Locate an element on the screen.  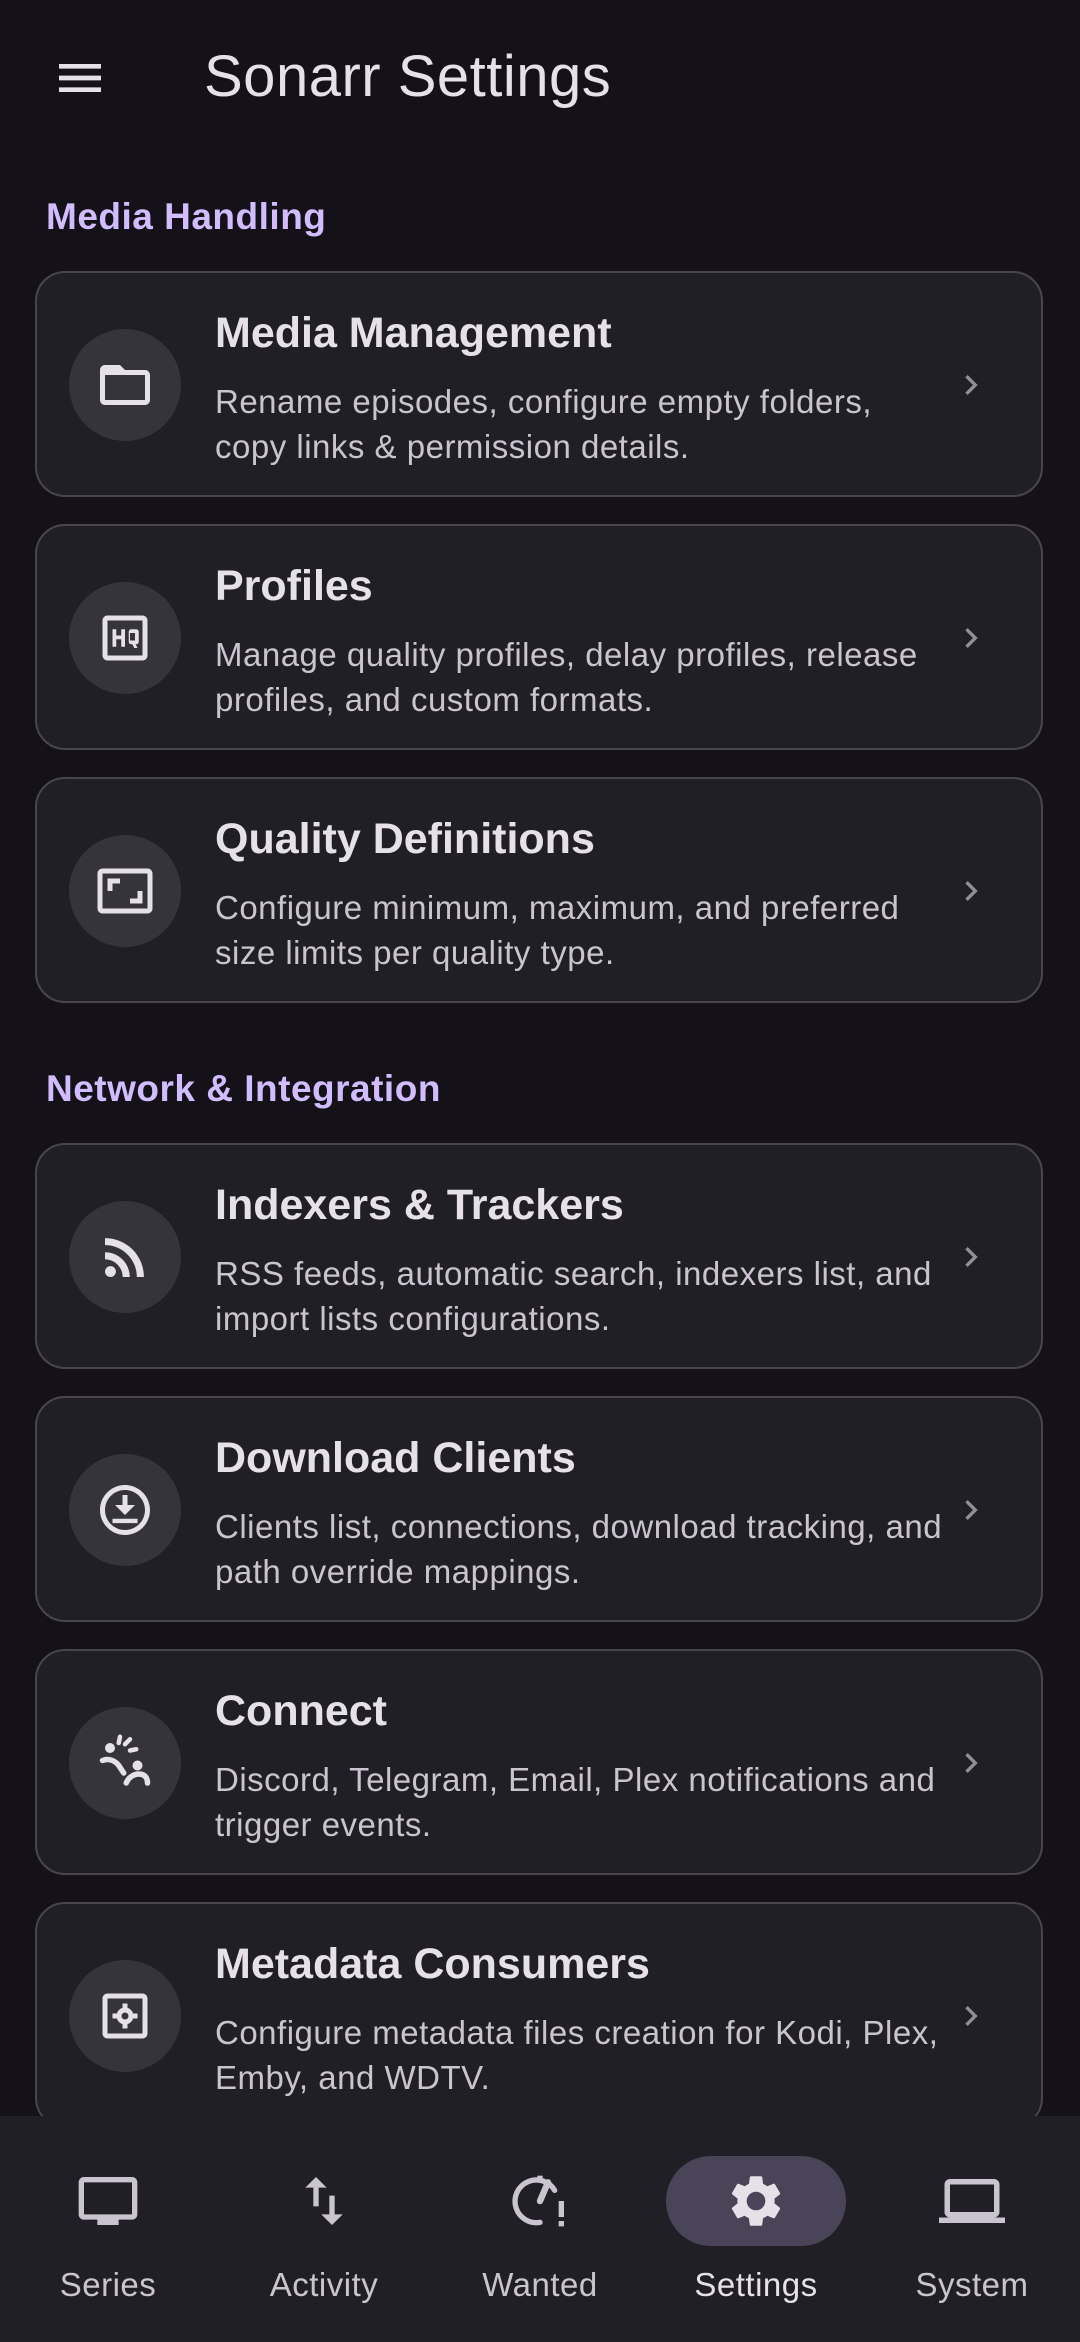
up-down-arrows-icon is located at coordinates (324, 2201).